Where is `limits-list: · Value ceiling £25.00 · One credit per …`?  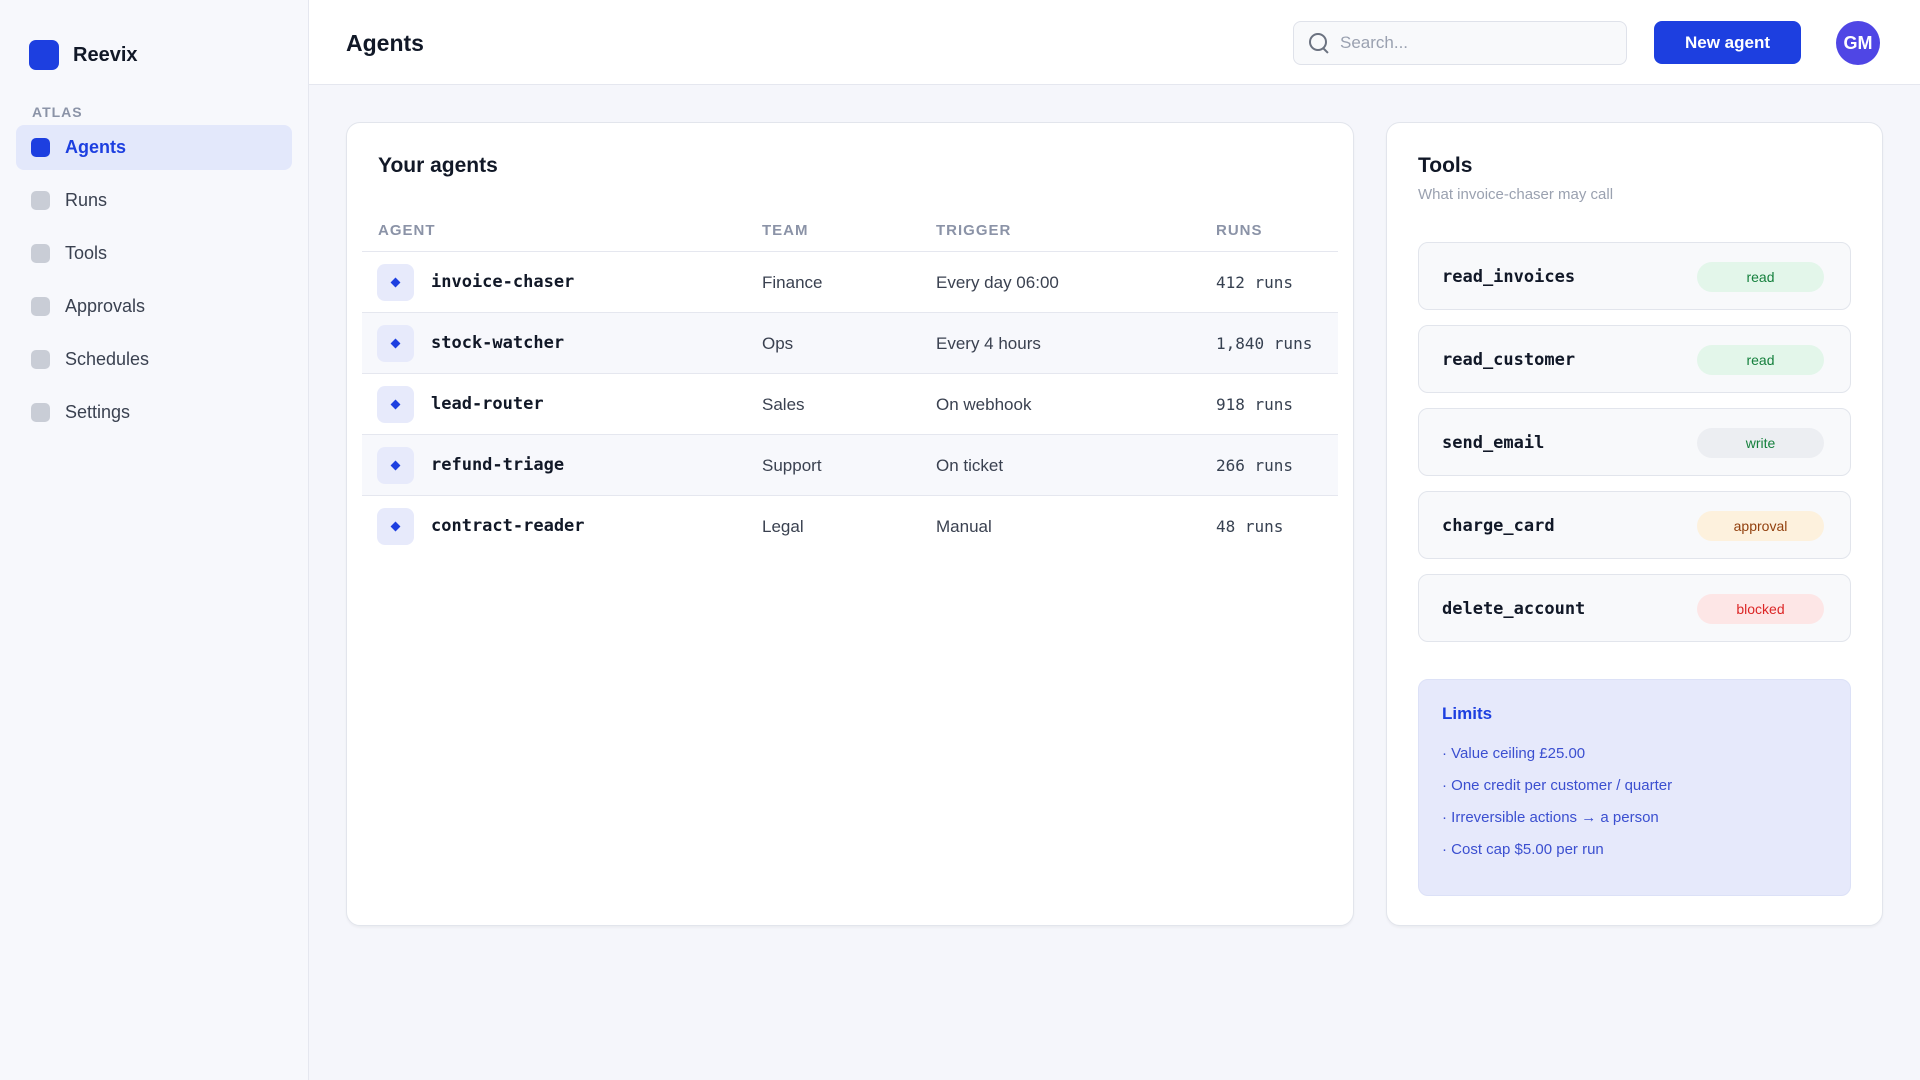
limits-list: · Value ceiling £25.00 · One credit per … is located at coordinates (1557, 808).